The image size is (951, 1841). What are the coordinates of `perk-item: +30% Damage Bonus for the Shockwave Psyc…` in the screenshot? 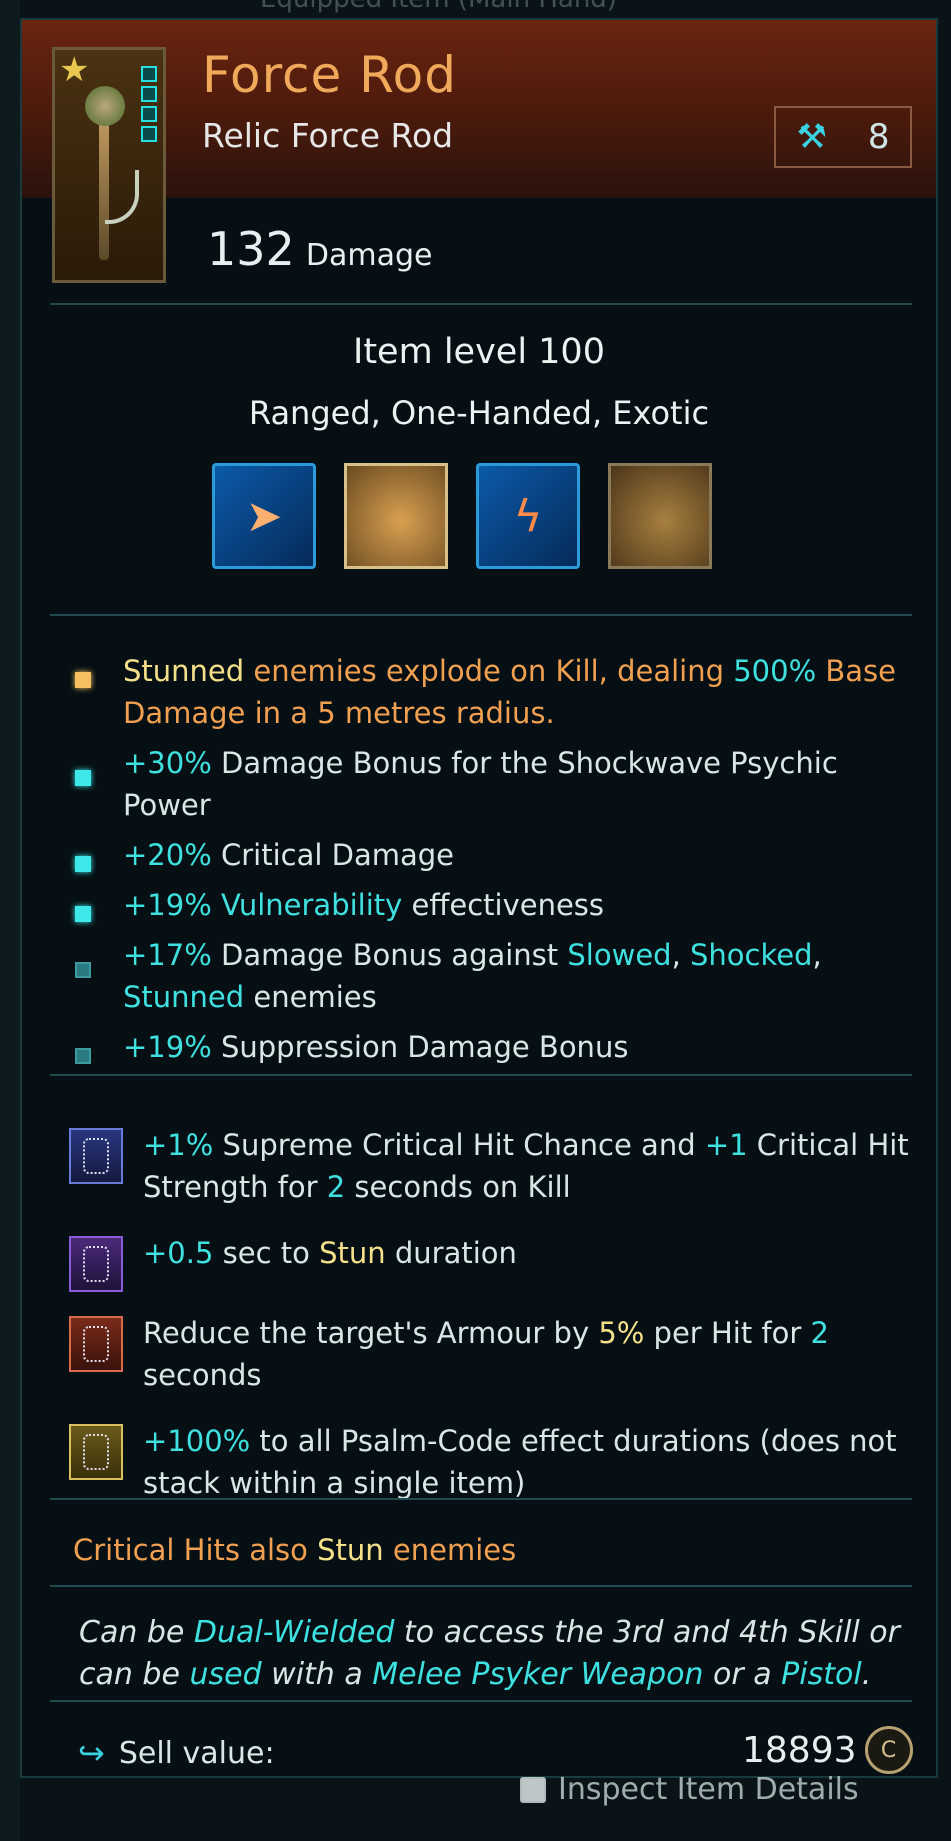 It's located at (487, 784).